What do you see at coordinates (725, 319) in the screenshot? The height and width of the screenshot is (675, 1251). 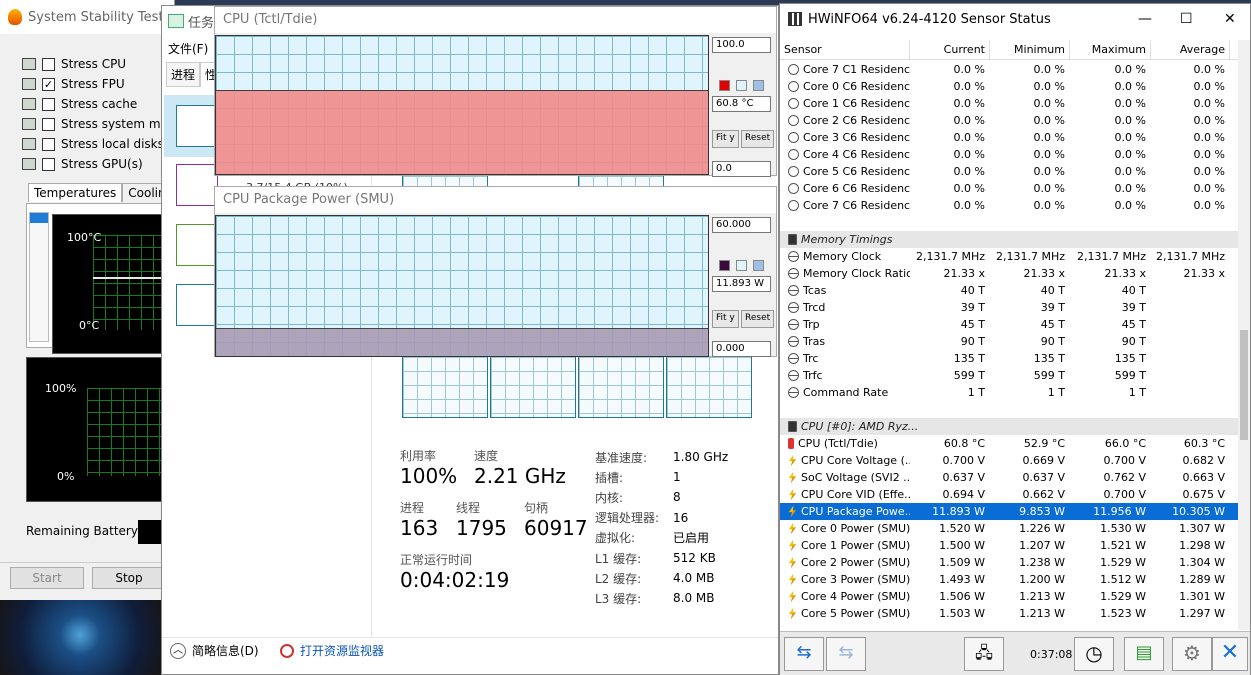 I see `cpu-power-fit-button: Fit y` at bounding box center [725, 319].